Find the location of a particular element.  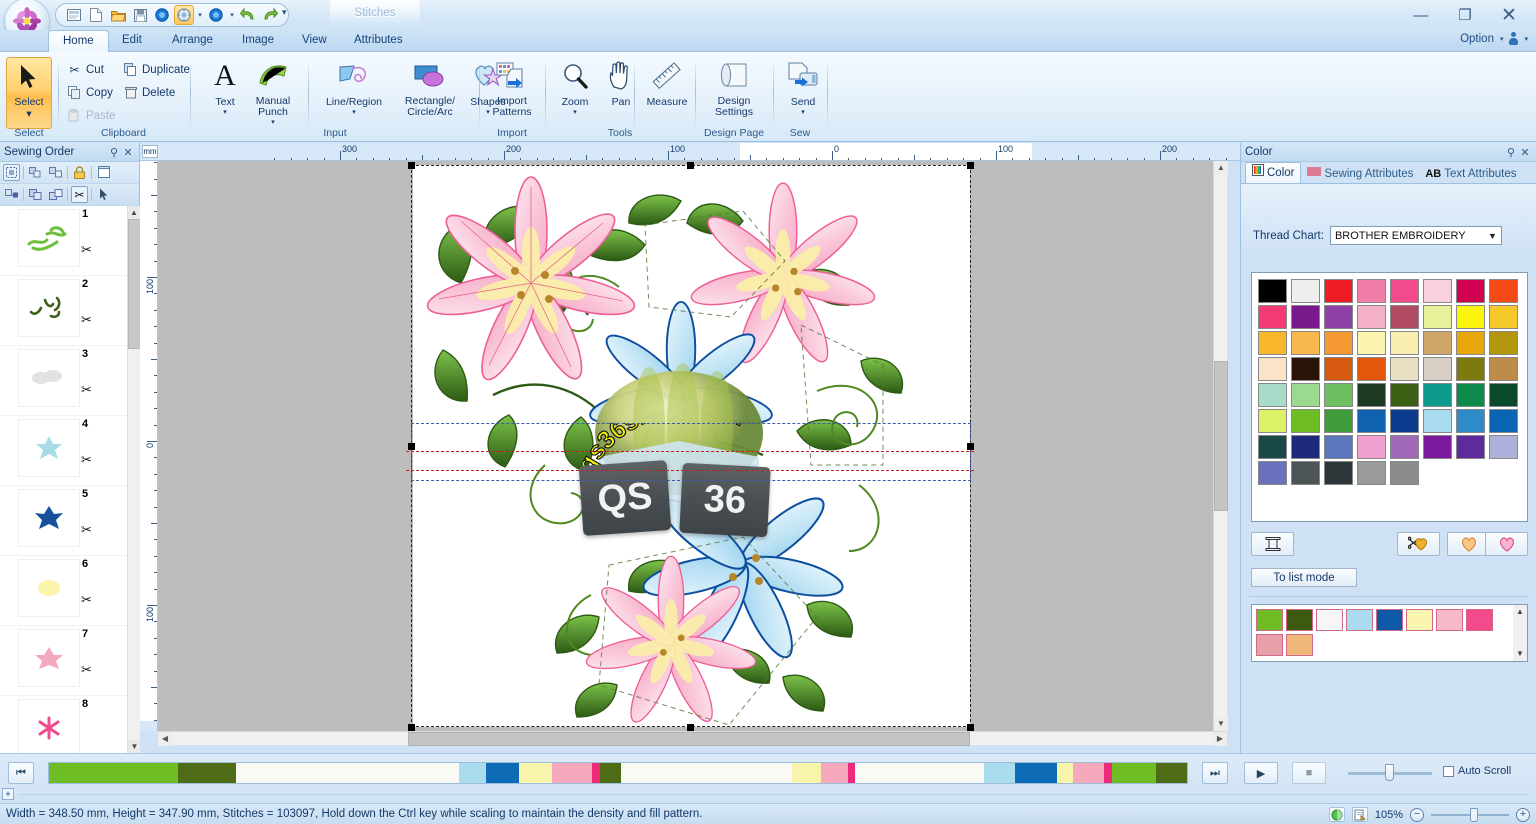

scroll-left-icon: ◀ is located at coordinates (165, 739).